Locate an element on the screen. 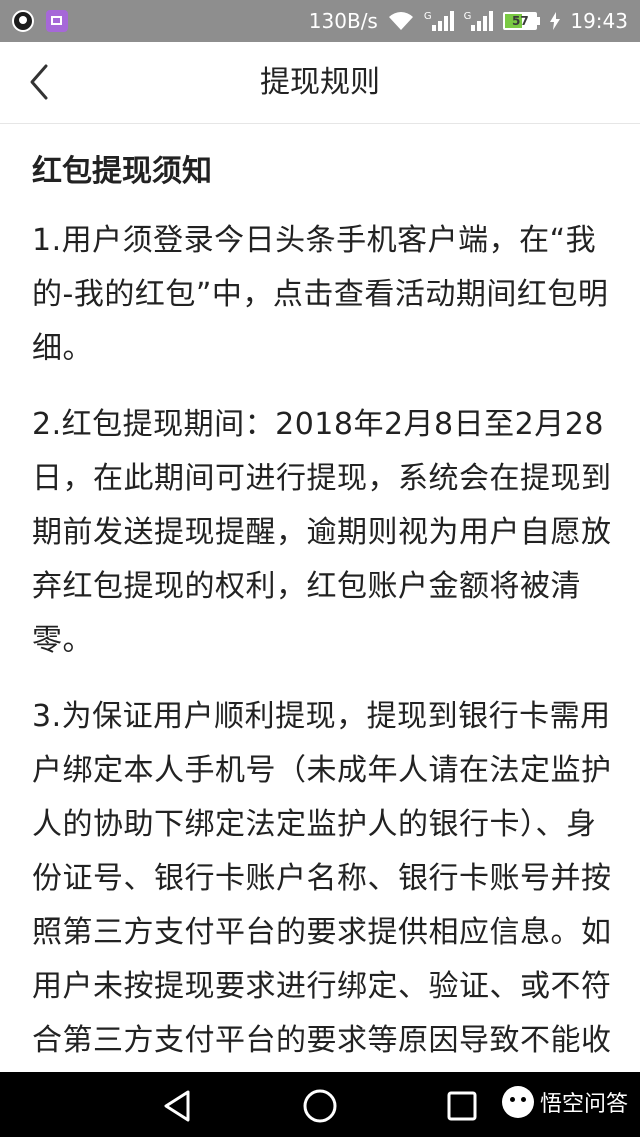 This screenshot has width=640, height=1137. nav-home-button is located at coordinates (320, 1106).